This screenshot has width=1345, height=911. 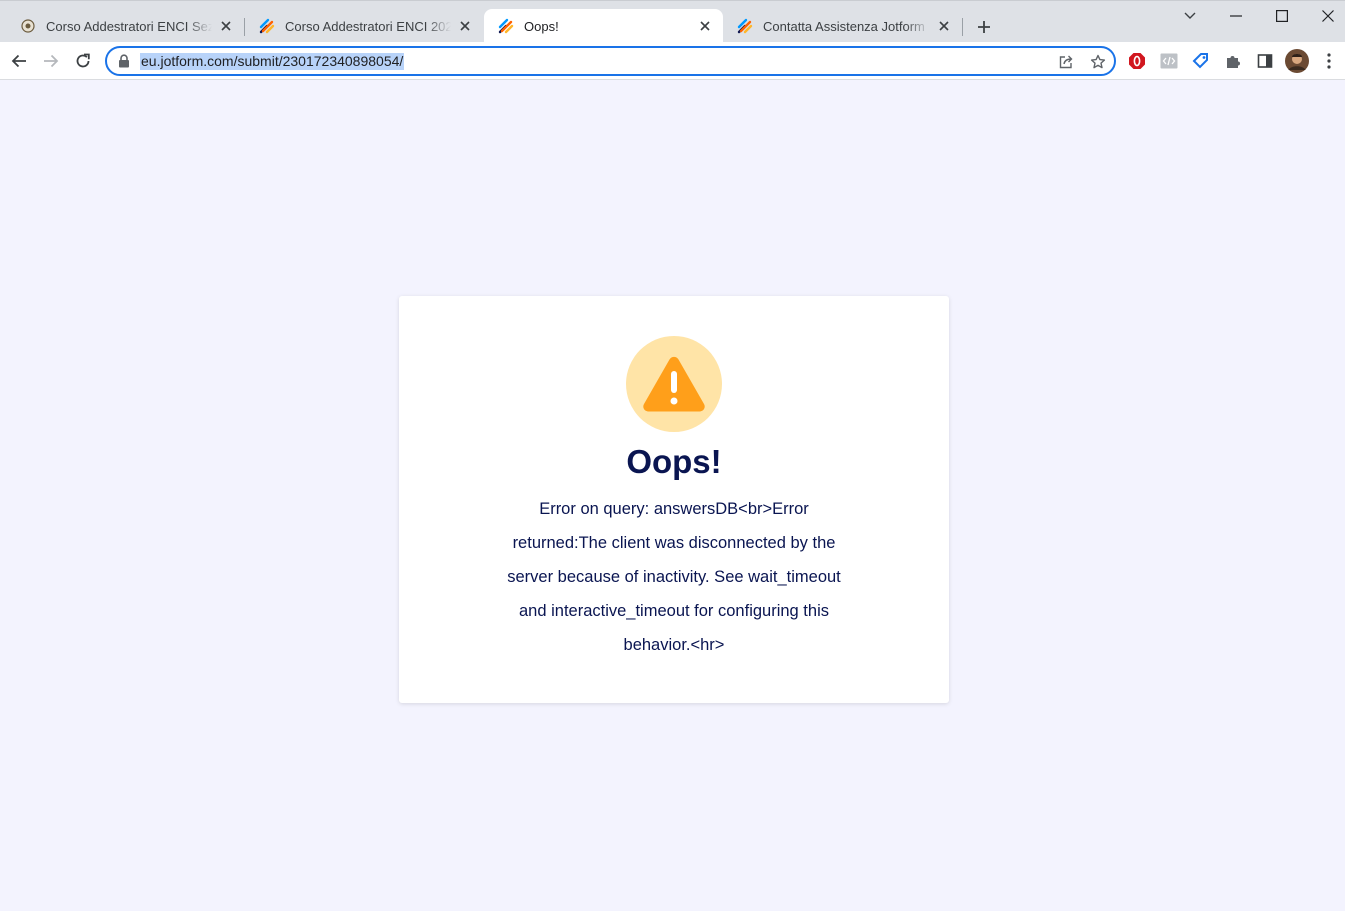 I want to click on warning-badge, so click(x=674, y=384).